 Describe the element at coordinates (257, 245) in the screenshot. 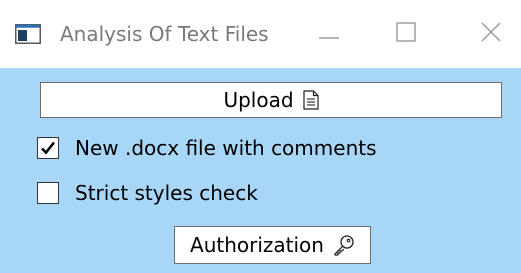

I see `authorization-button-label: Authorization` at that location.